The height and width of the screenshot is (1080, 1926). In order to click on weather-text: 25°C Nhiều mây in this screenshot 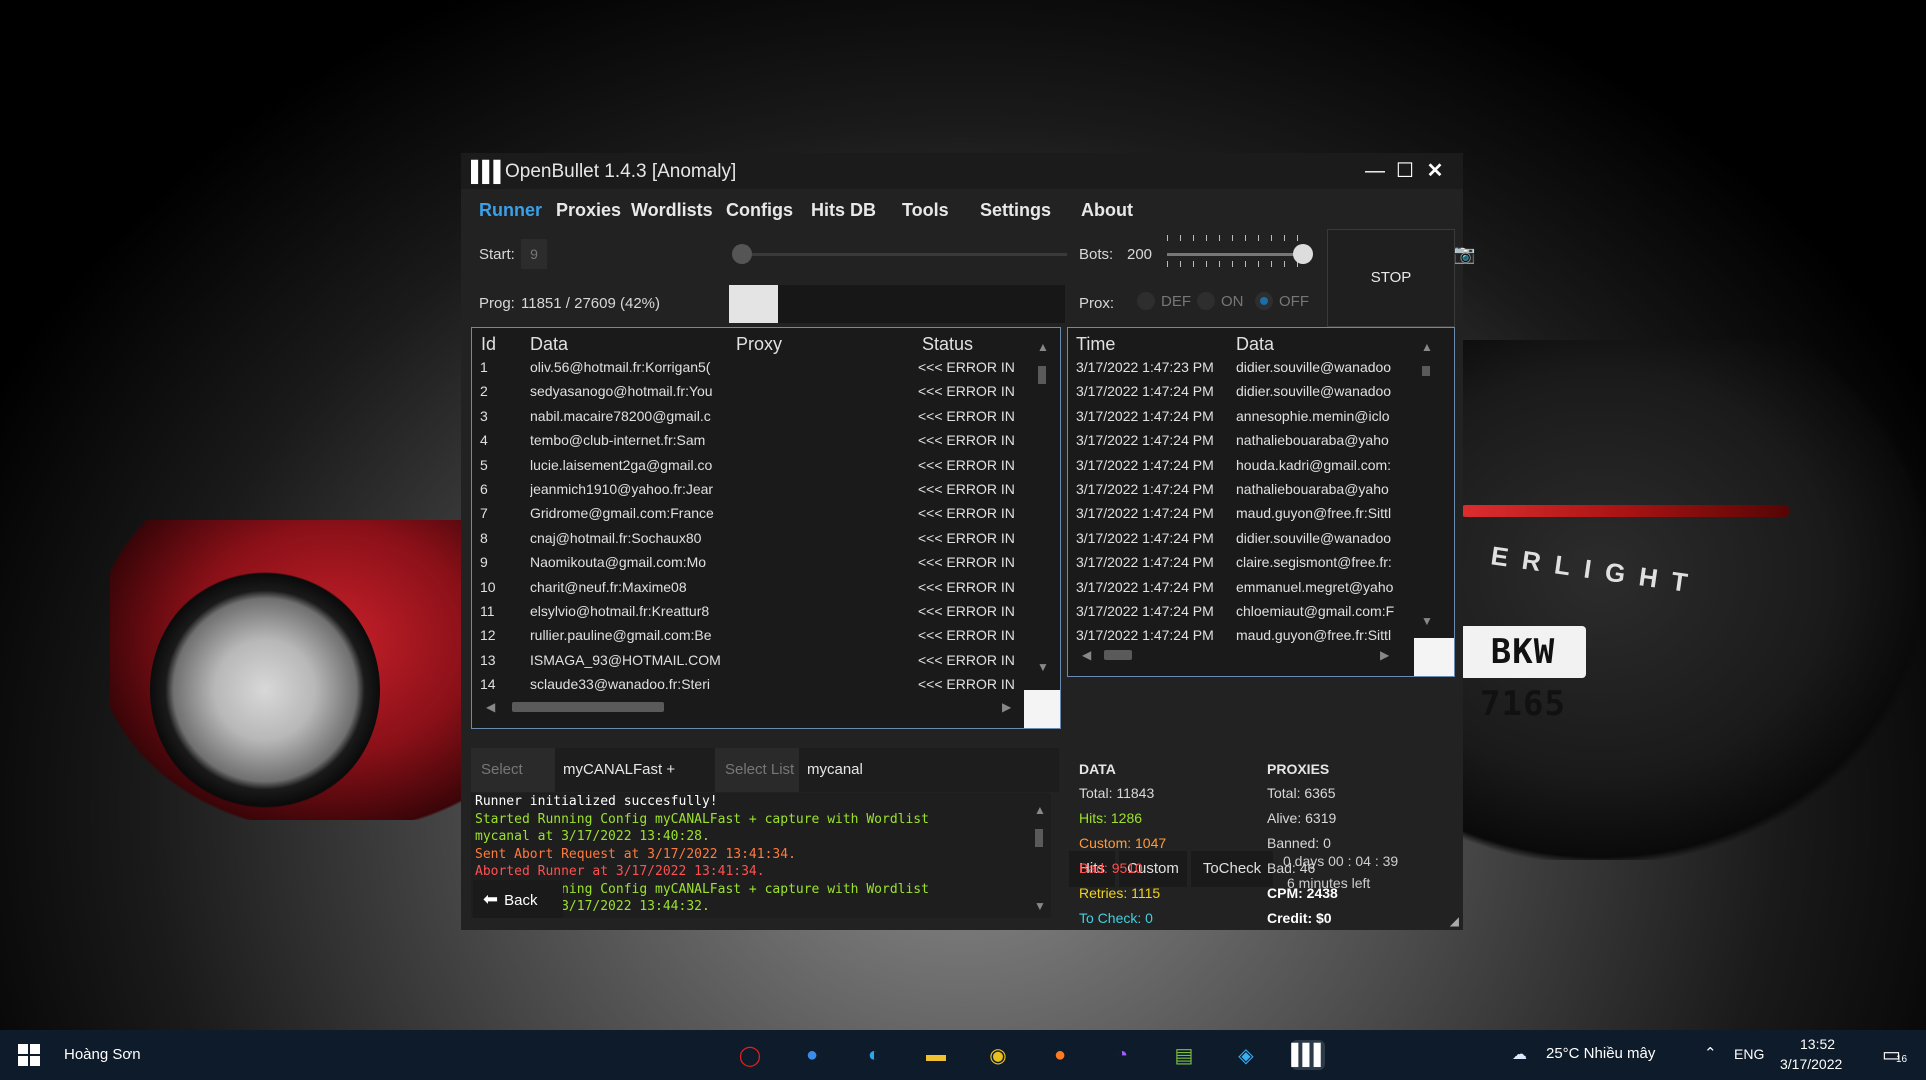, I will do `click(1600, 1053)`.